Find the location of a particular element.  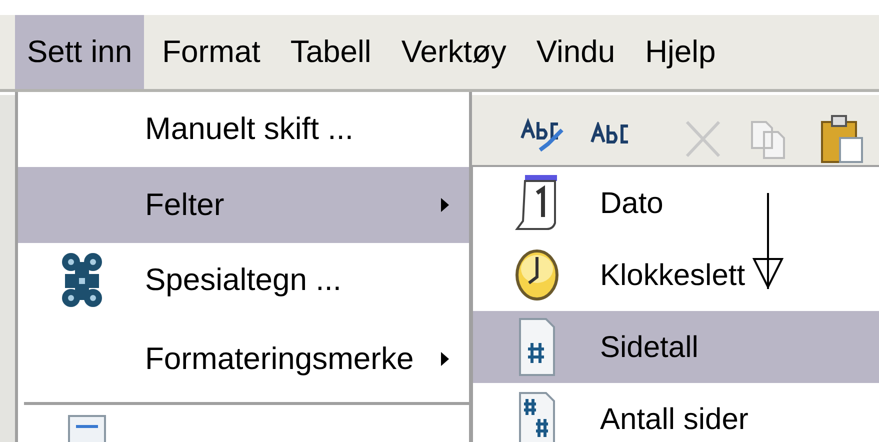

submenu-item: Klokkeslett is located at coordinates (676, 275).